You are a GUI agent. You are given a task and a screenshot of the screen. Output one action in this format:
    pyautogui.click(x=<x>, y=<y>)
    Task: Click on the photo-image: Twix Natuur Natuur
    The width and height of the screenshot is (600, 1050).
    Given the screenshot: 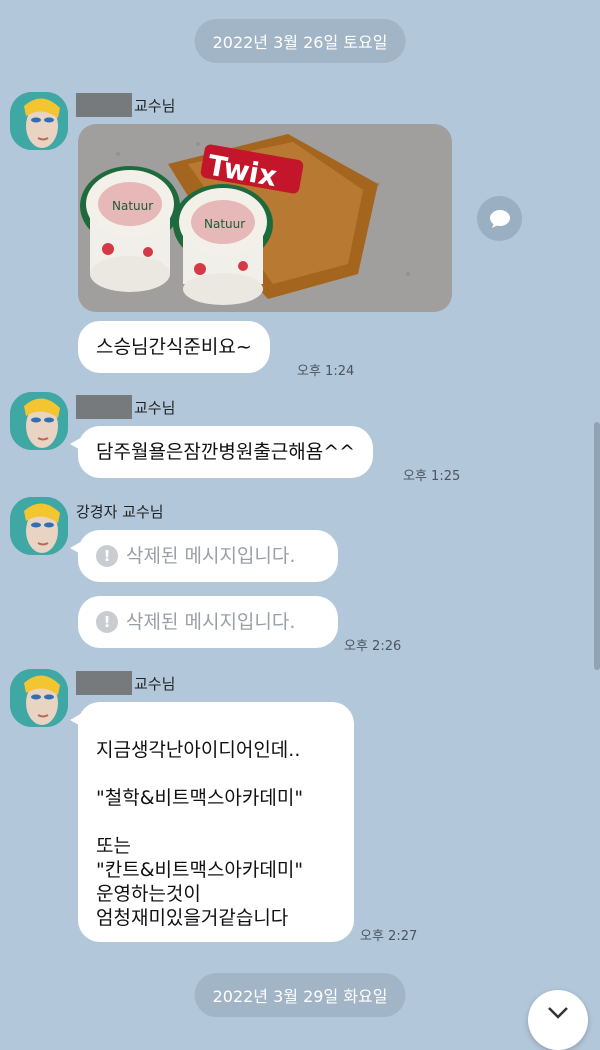 What is the action you would take?
    pyautogui.click(x=265, y=218)
    